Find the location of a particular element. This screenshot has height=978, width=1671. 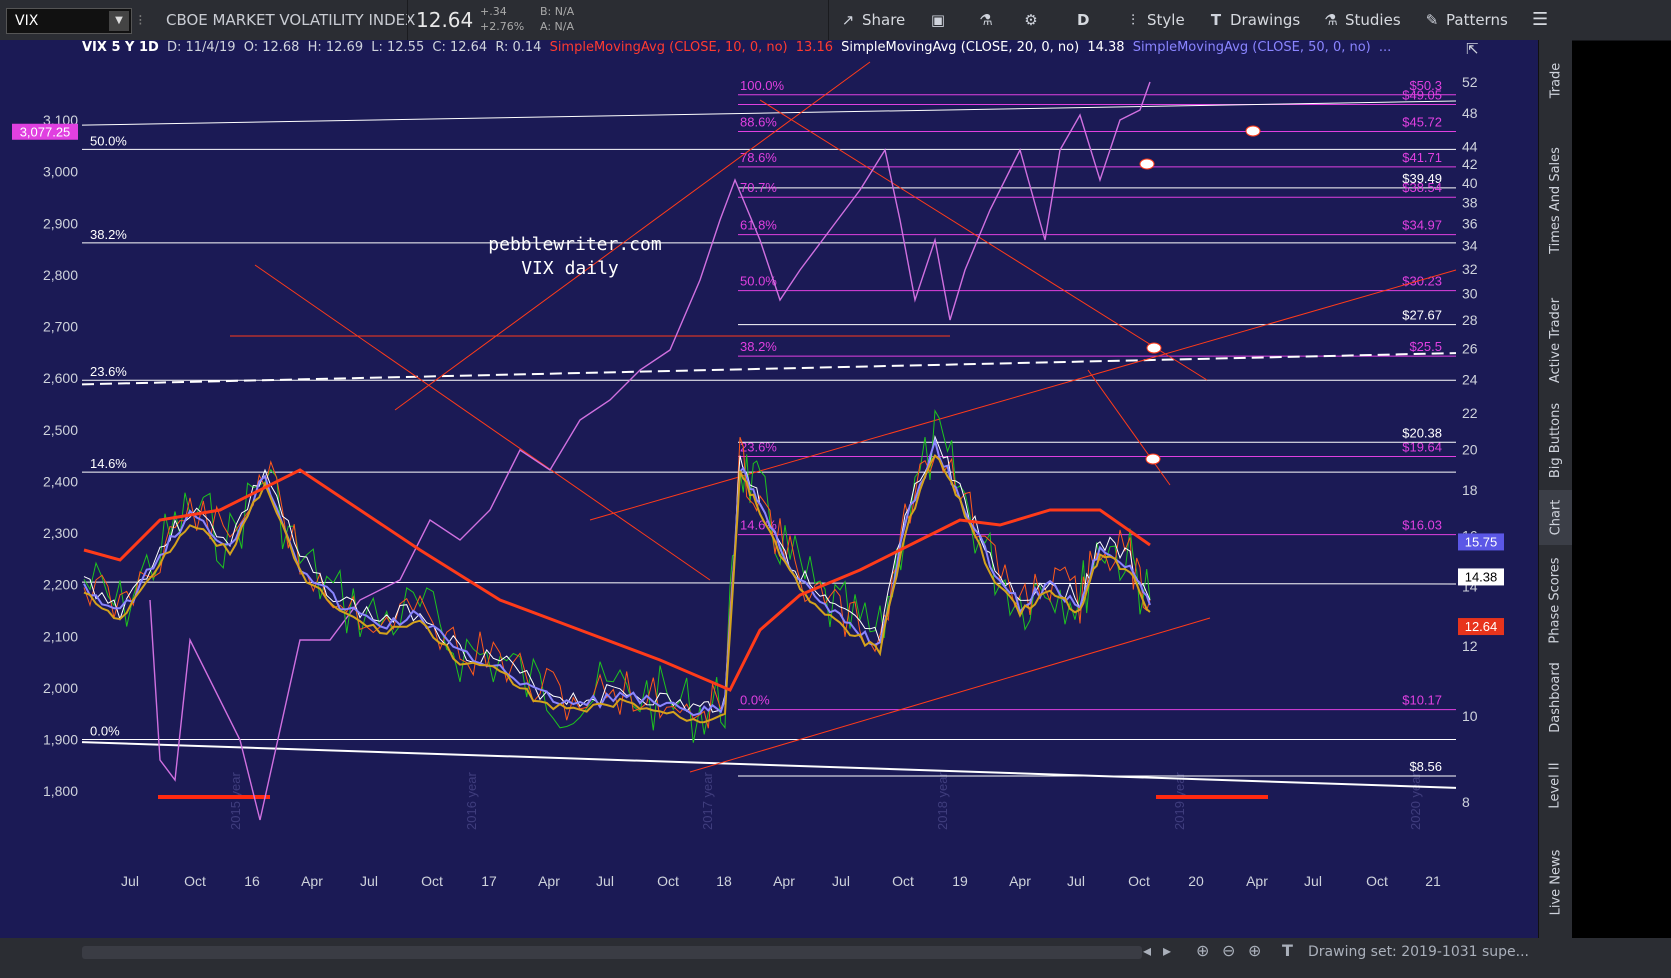

fib-price-label: $20.38 is located at coordinates (1422, 432).